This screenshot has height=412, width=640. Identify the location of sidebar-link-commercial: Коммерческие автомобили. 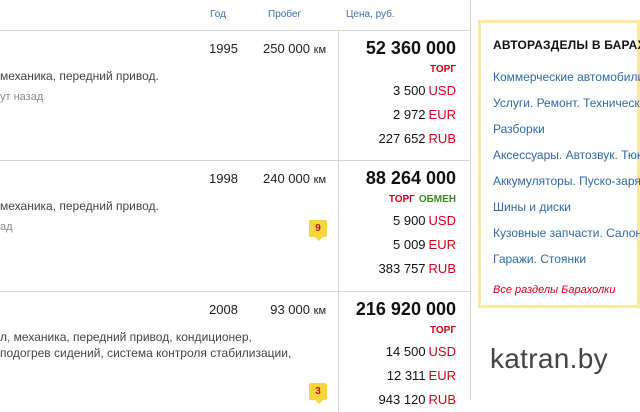
(566, 77).